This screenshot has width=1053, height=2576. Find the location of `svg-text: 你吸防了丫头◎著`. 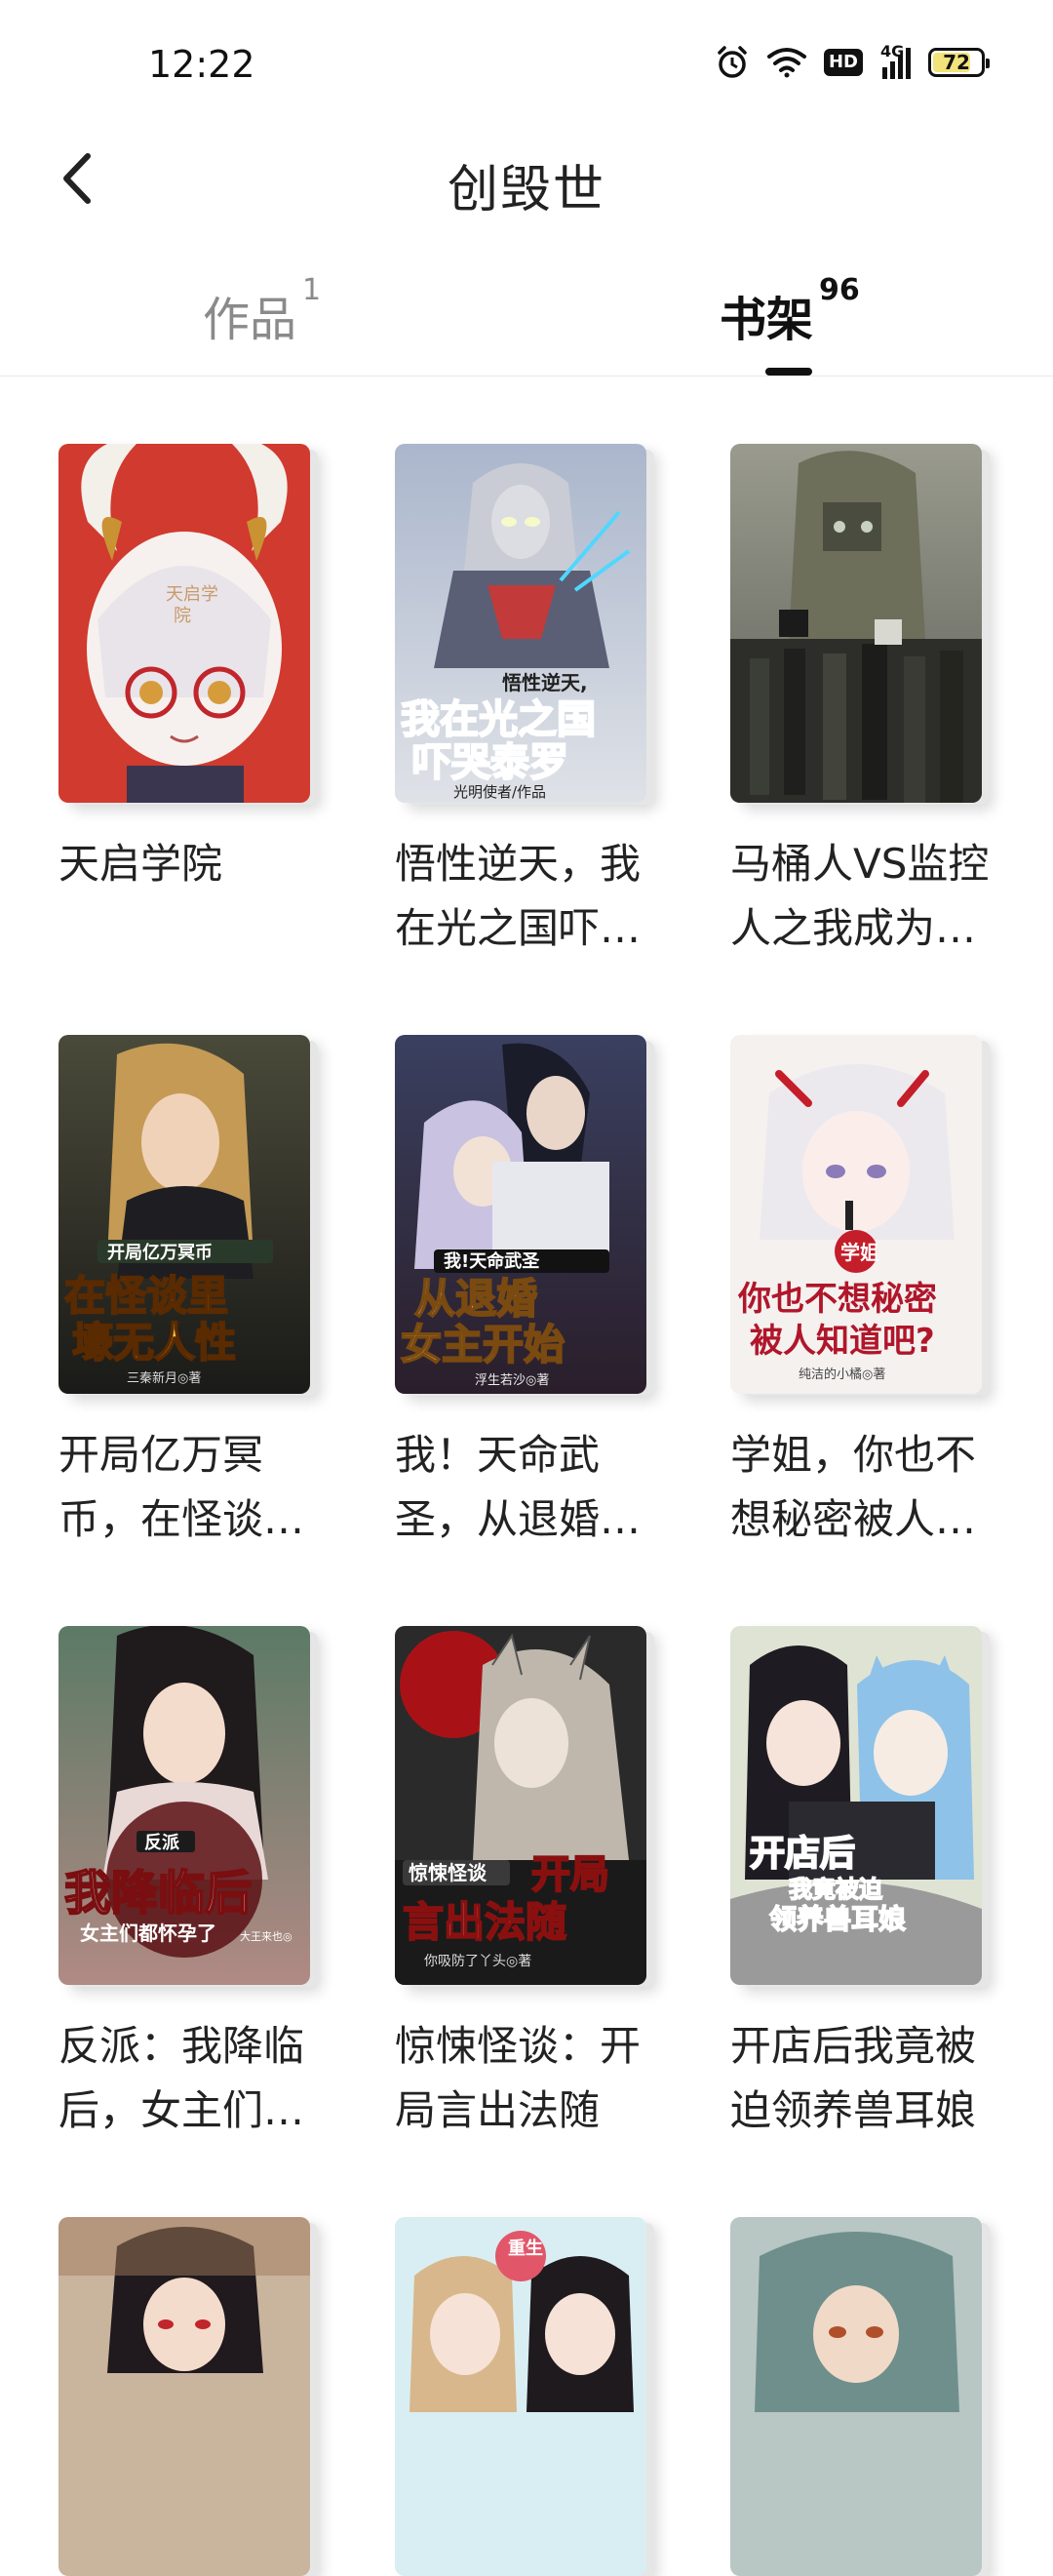

svg-text: 你吸防了丫头◎著 is located at coordinates (477, 1961).